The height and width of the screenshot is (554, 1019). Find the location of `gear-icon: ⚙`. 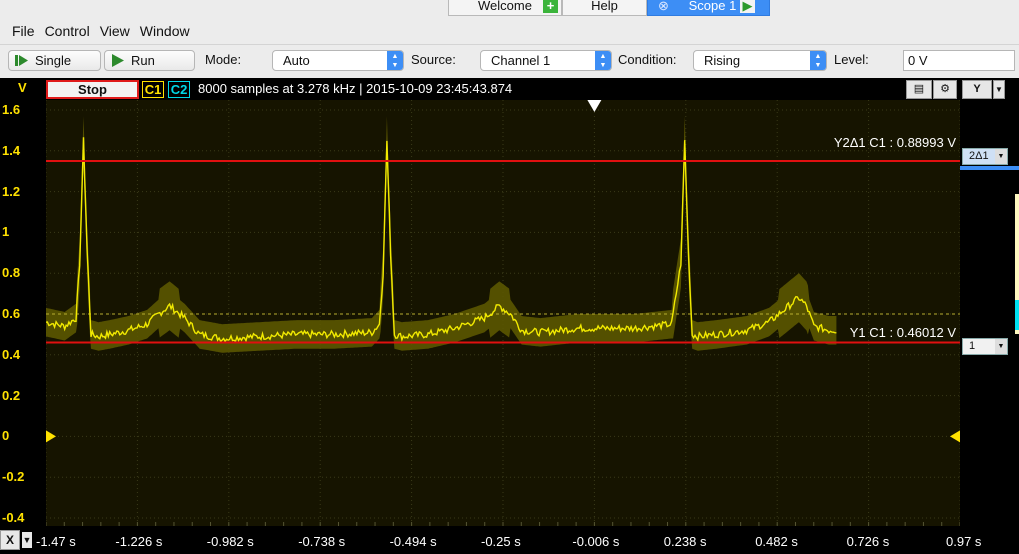

gear-icon: ⚙ is located at coordinates (945, 89).